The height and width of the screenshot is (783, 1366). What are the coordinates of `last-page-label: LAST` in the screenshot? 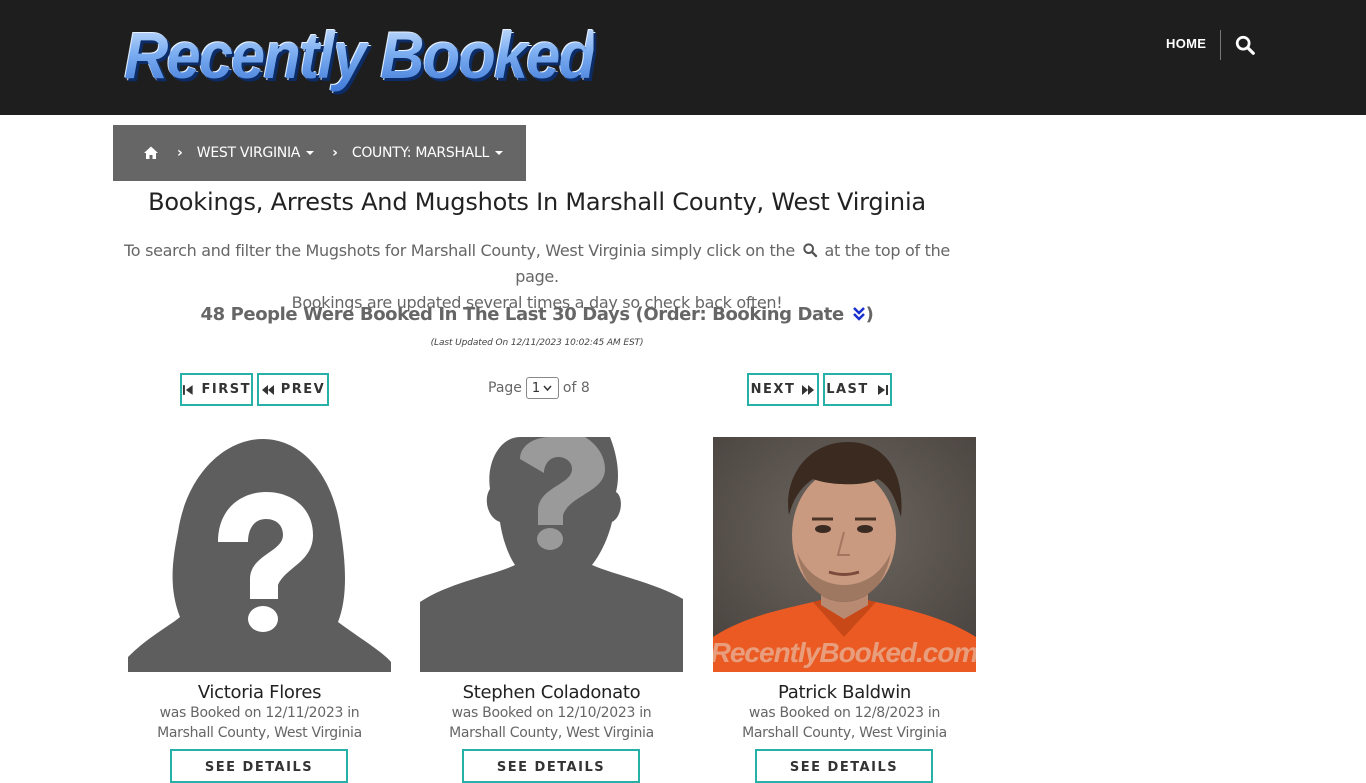 It's located at (847, 389).